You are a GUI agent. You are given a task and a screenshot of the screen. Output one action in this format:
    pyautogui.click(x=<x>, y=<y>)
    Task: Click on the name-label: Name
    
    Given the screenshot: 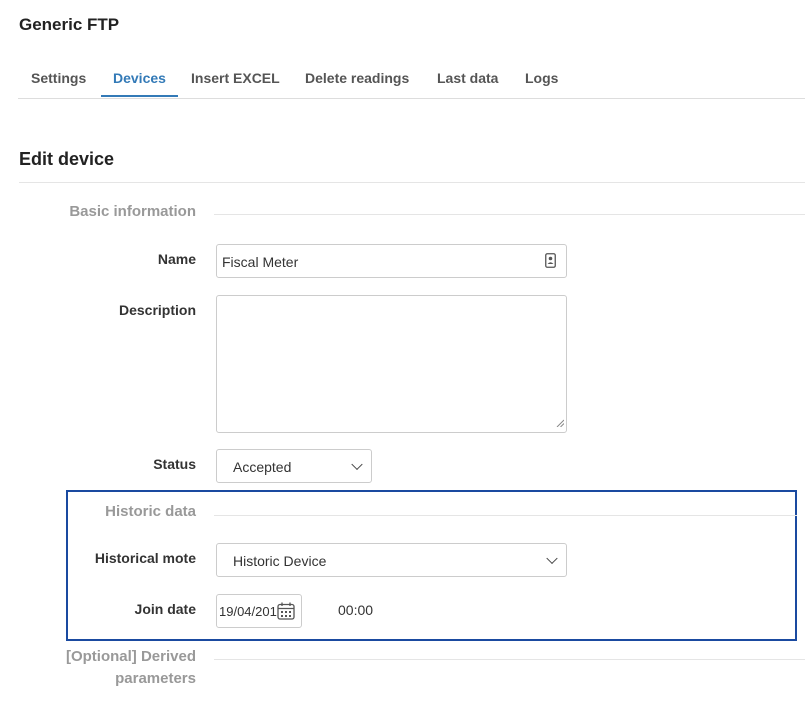 What is the action you would take?
    pyautogui.click(x=176, y=259)
    